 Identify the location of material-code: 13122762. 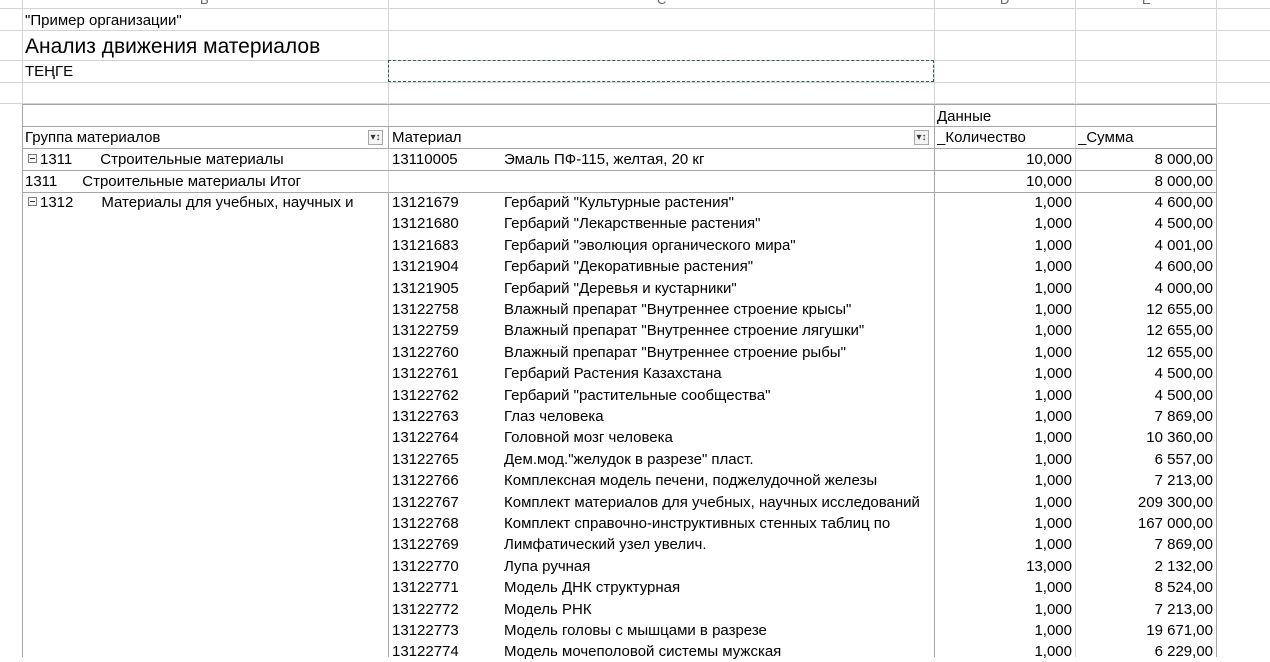
(447, 395).